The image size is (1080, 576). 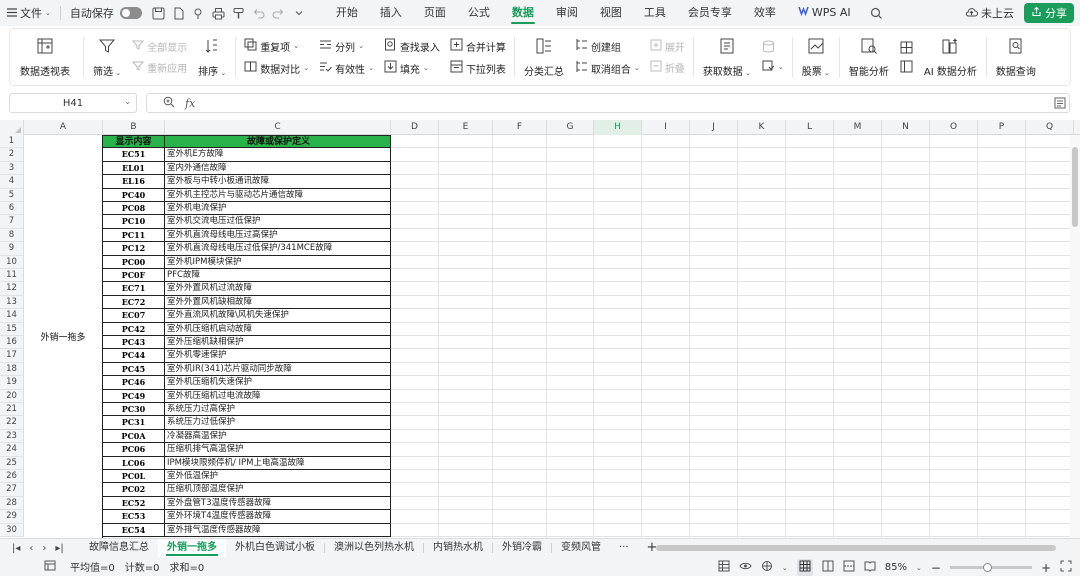 What do you see at coordinates (12, 302) in the screenshot?
I see `row-header: 13` at bounding box center [12, 302].